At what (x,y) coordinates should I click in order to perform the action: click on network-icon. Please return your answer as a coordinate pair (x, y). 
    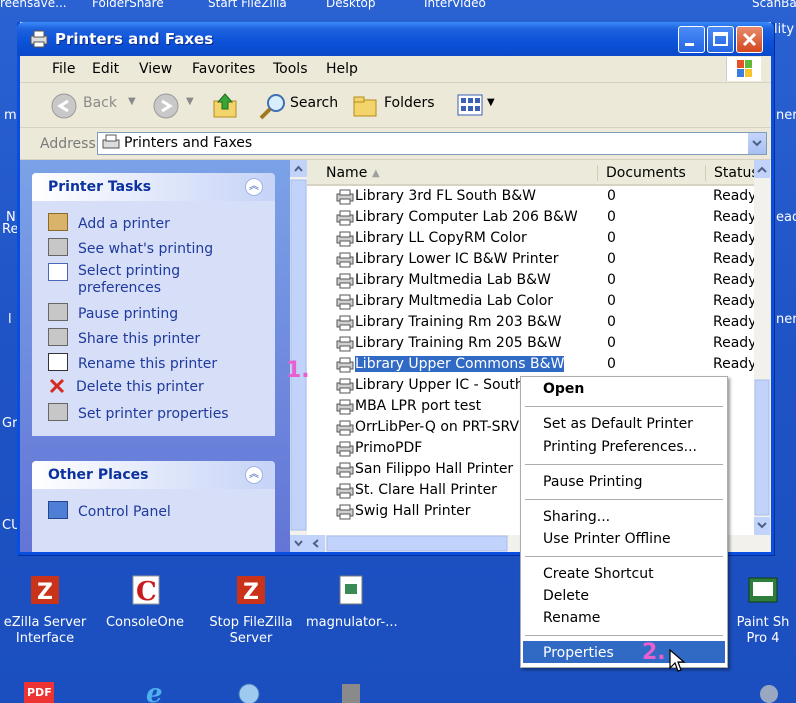
    Looking at the image, I should click on (249, 692).